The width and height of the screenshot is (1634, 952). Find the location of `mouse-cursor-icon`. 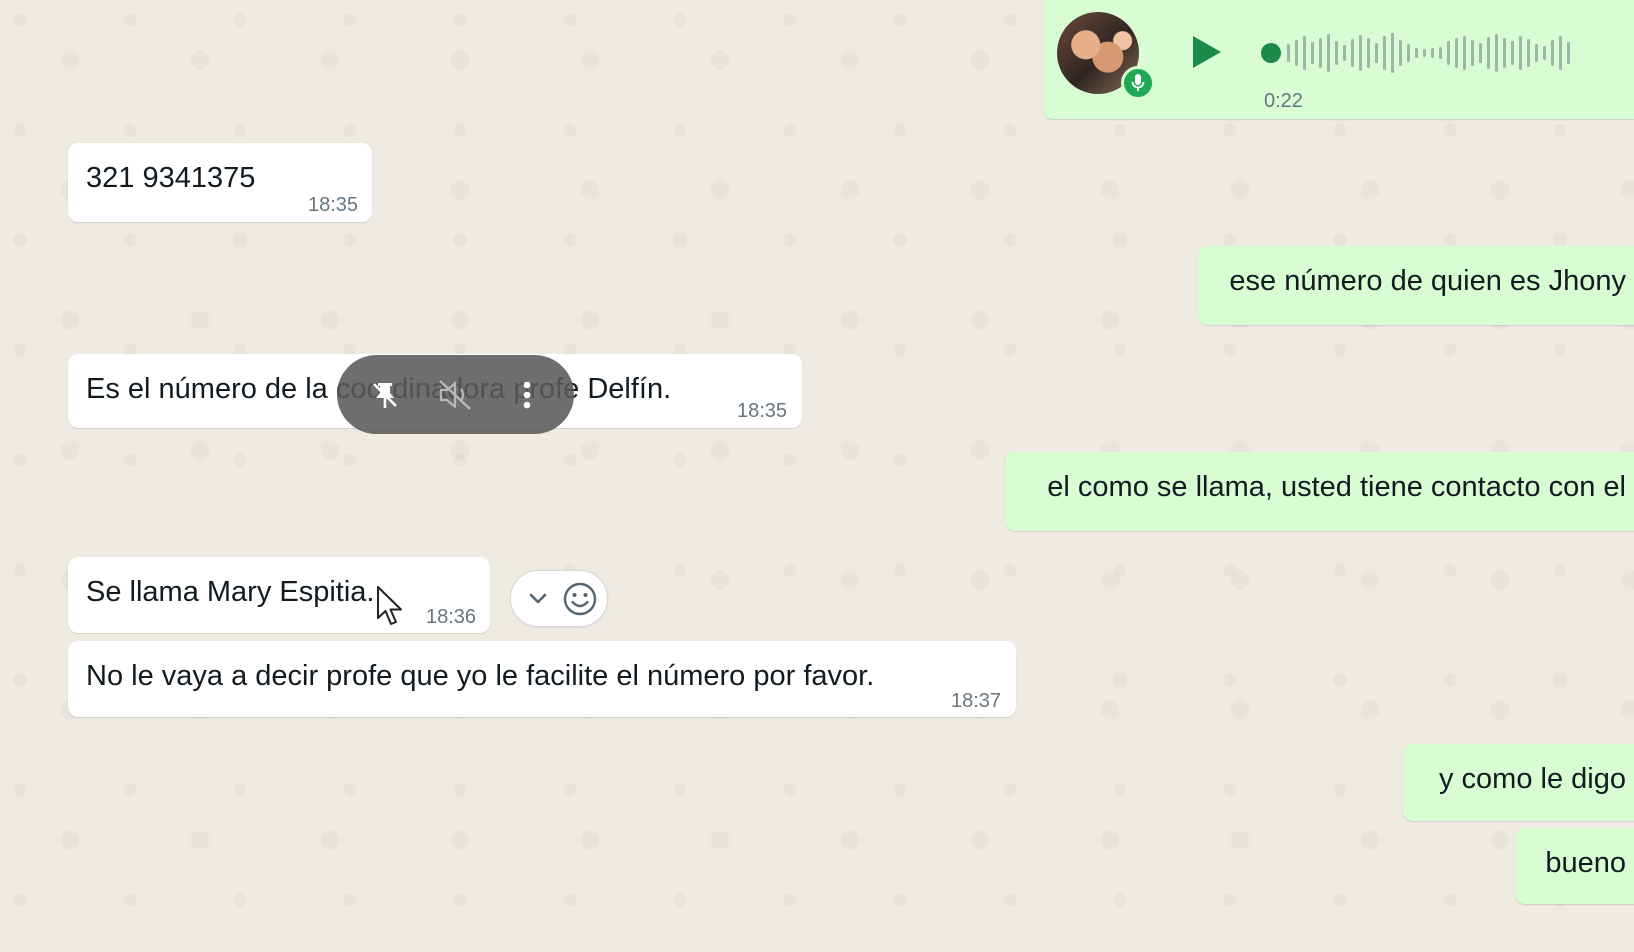

mouse-cursor-icon is located at coordinates (389, 605).